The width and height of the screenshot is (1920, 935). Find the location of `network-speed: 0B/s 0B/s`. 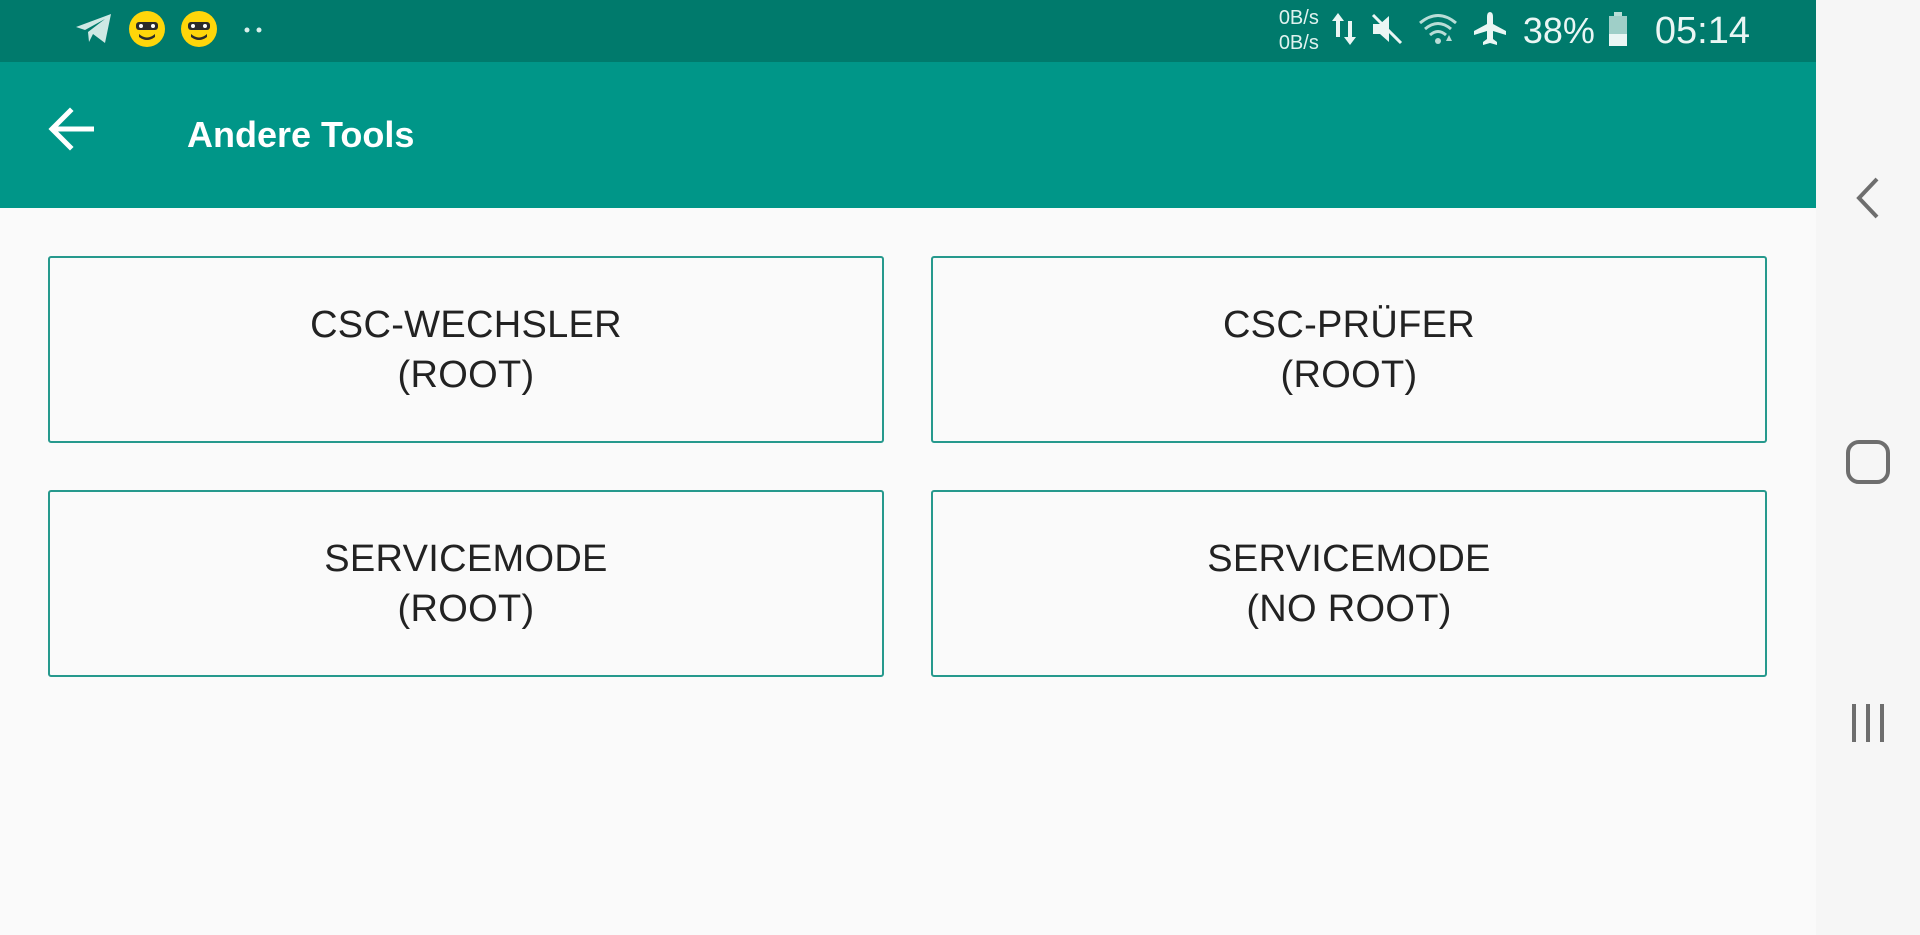

network-speed: 0B/s 0B/s is located at coordinates (1299, 31).